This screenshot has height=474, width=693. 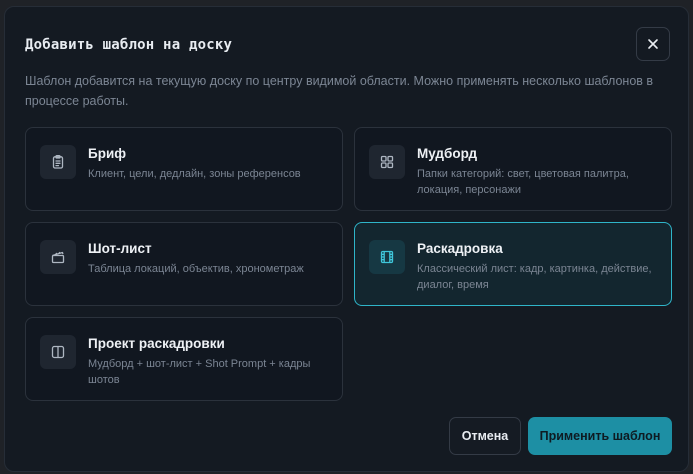 What do you see at coordinates (120, 248) in the screenshot?
I see `template-card-title: Шот-лист` at bounding box center [120, 248].